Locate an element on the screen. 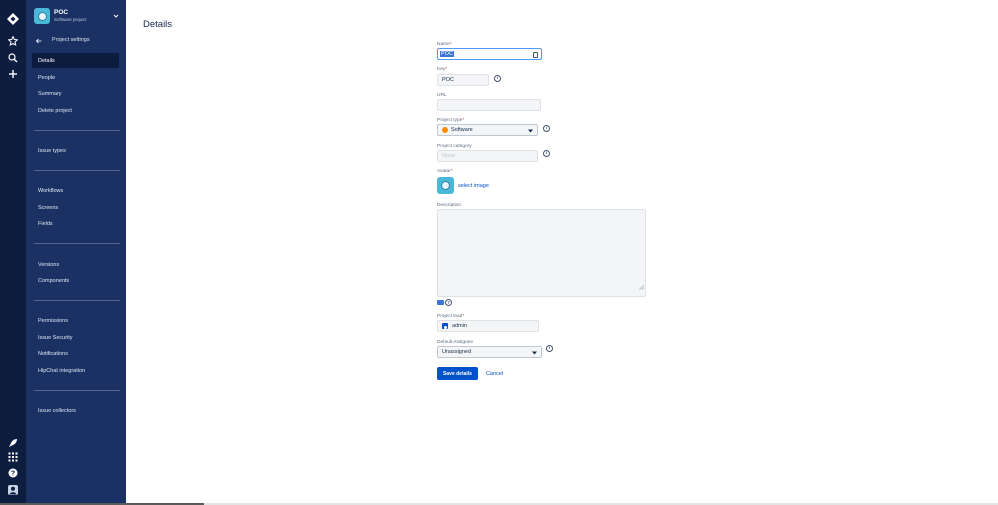  name-input: POC is located at coordinates (489, 54).